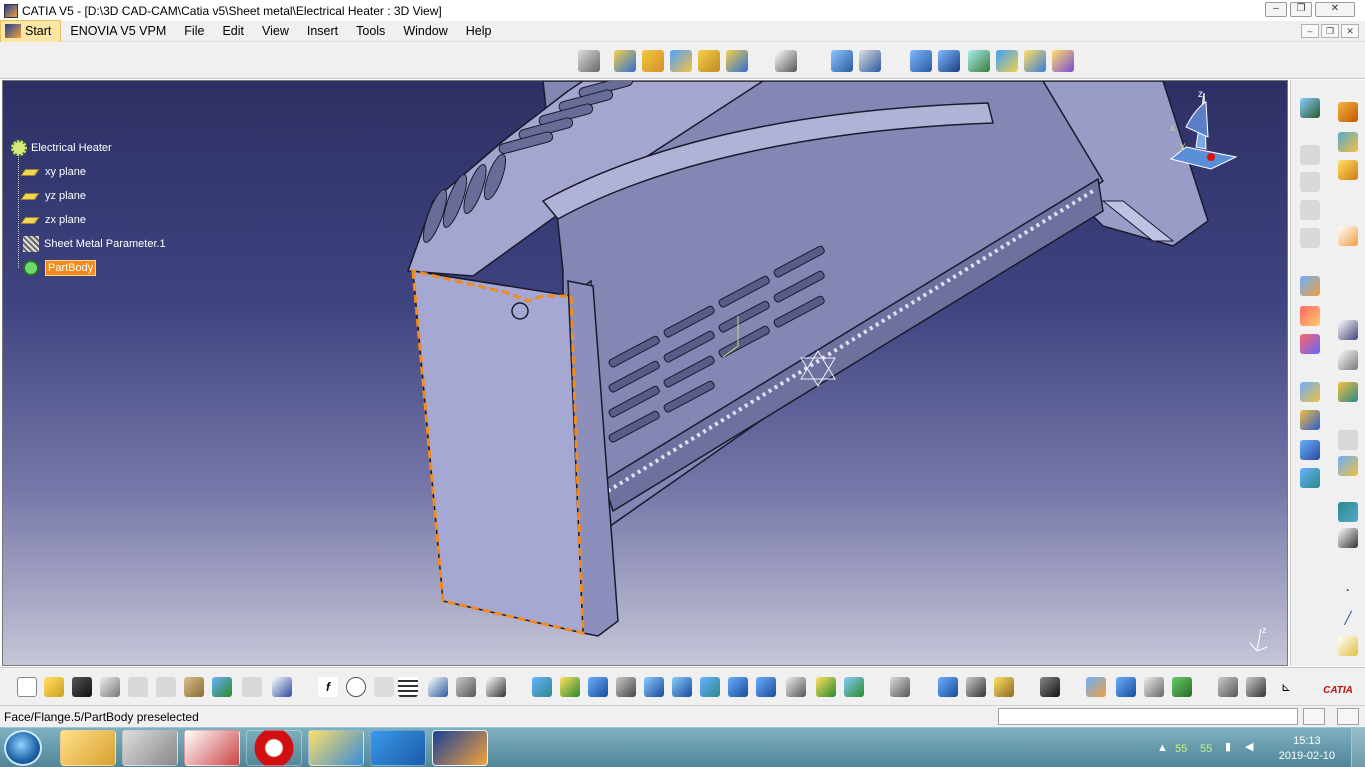  What do you see at coordinates (212, 748) in the screenshot?
I see `taskbar-snipping-tool` at bounding box center [212, 748].